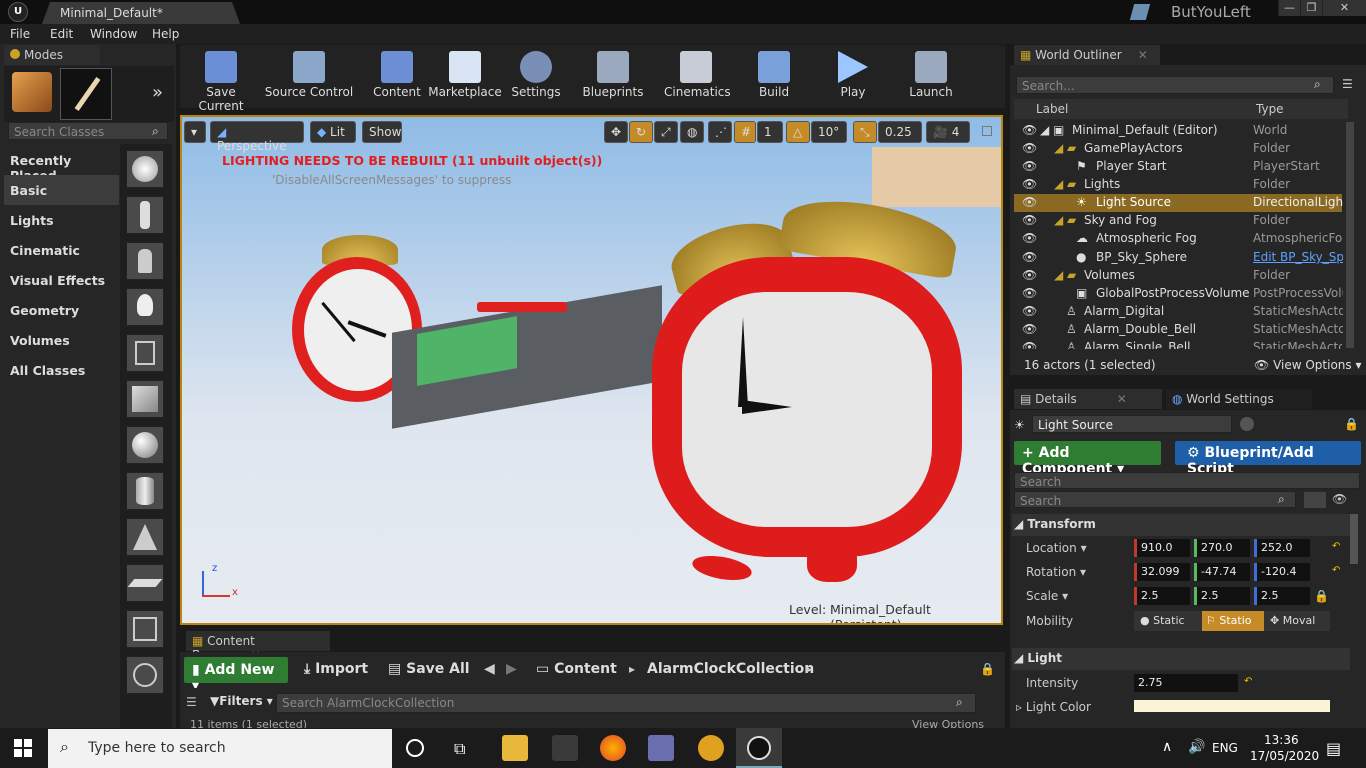 The height and width of the screenshot is (768, 1366). What do you see at coordinates (1222, 596) in the screenshot?
I see `scale-y-field: 2.5` at bounding box center [1222, 596].